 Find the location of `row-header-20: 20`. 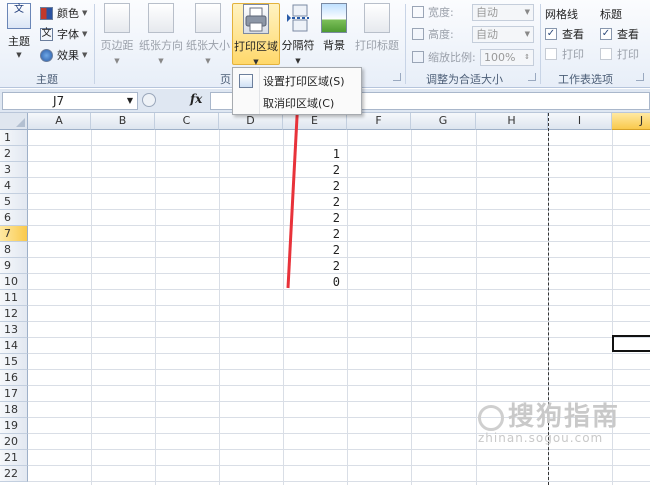

row-header-20: 20 is located at coordinates (14, 442).